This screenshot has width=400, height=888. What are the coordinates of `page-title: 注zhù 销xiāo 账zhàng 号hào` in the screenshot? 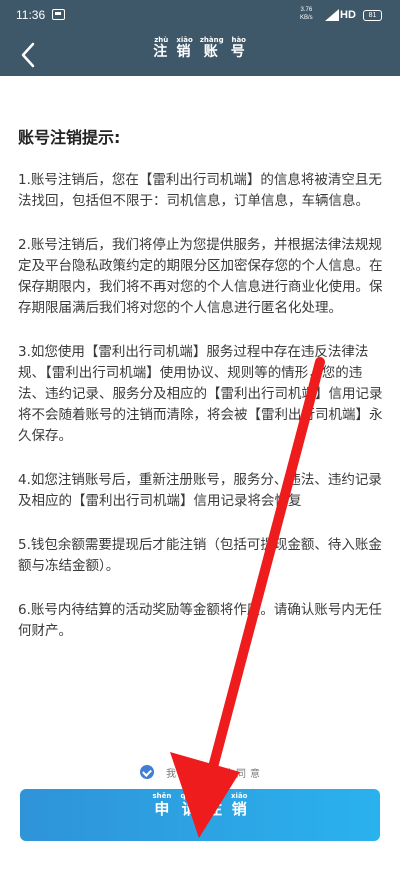 It's located at (200, 48).